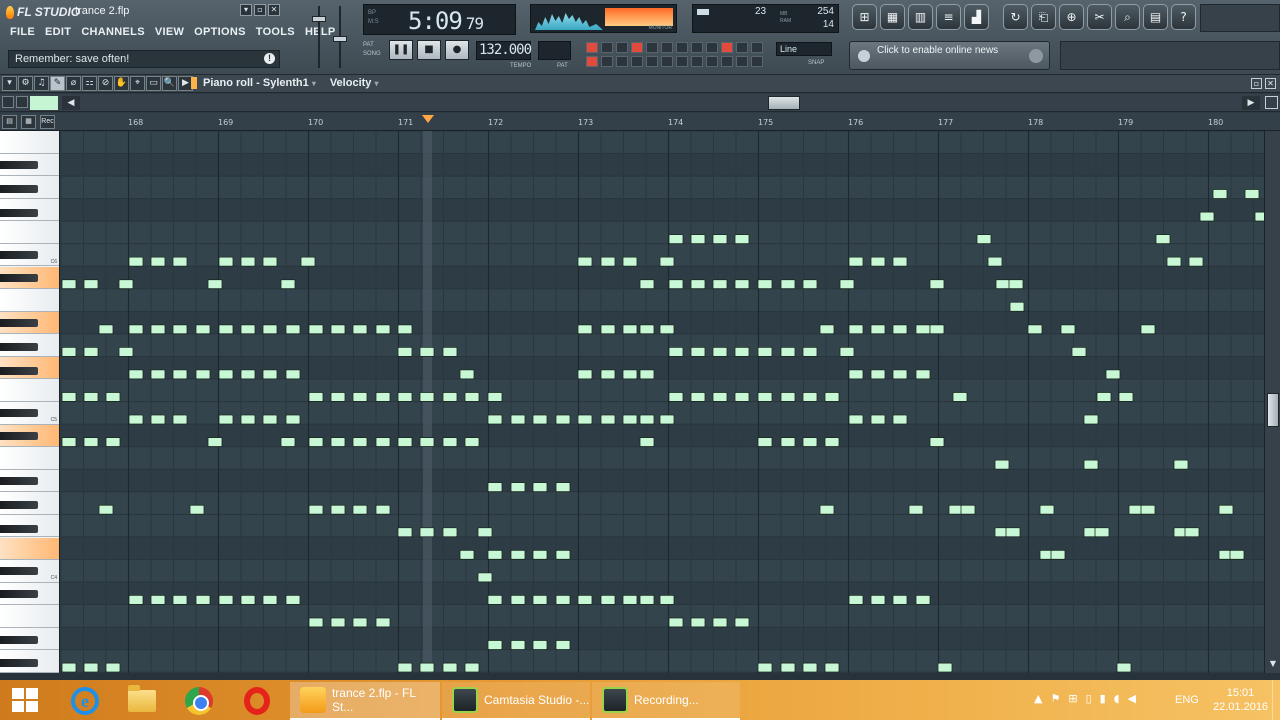  Describe the element at coordinates (892, 17) in the screenshot. I see `step-sequencer-icon: ▦` at that location.